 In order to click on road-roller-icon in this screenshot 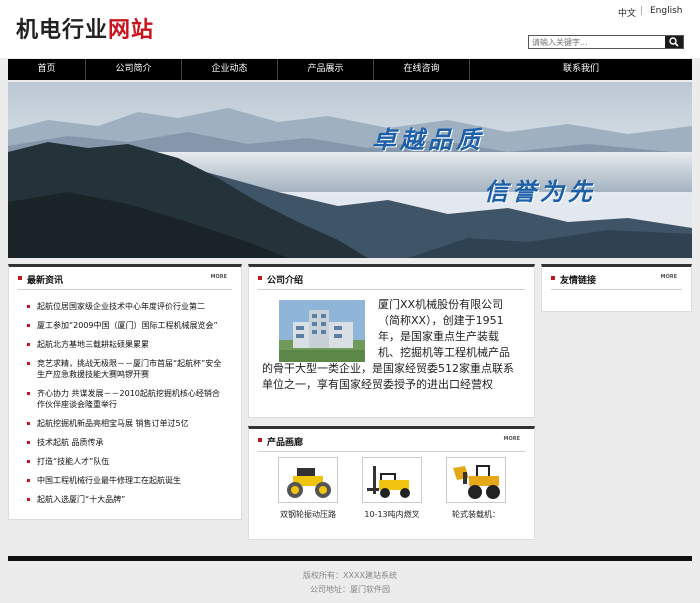, I will do `click(308, 480)`.